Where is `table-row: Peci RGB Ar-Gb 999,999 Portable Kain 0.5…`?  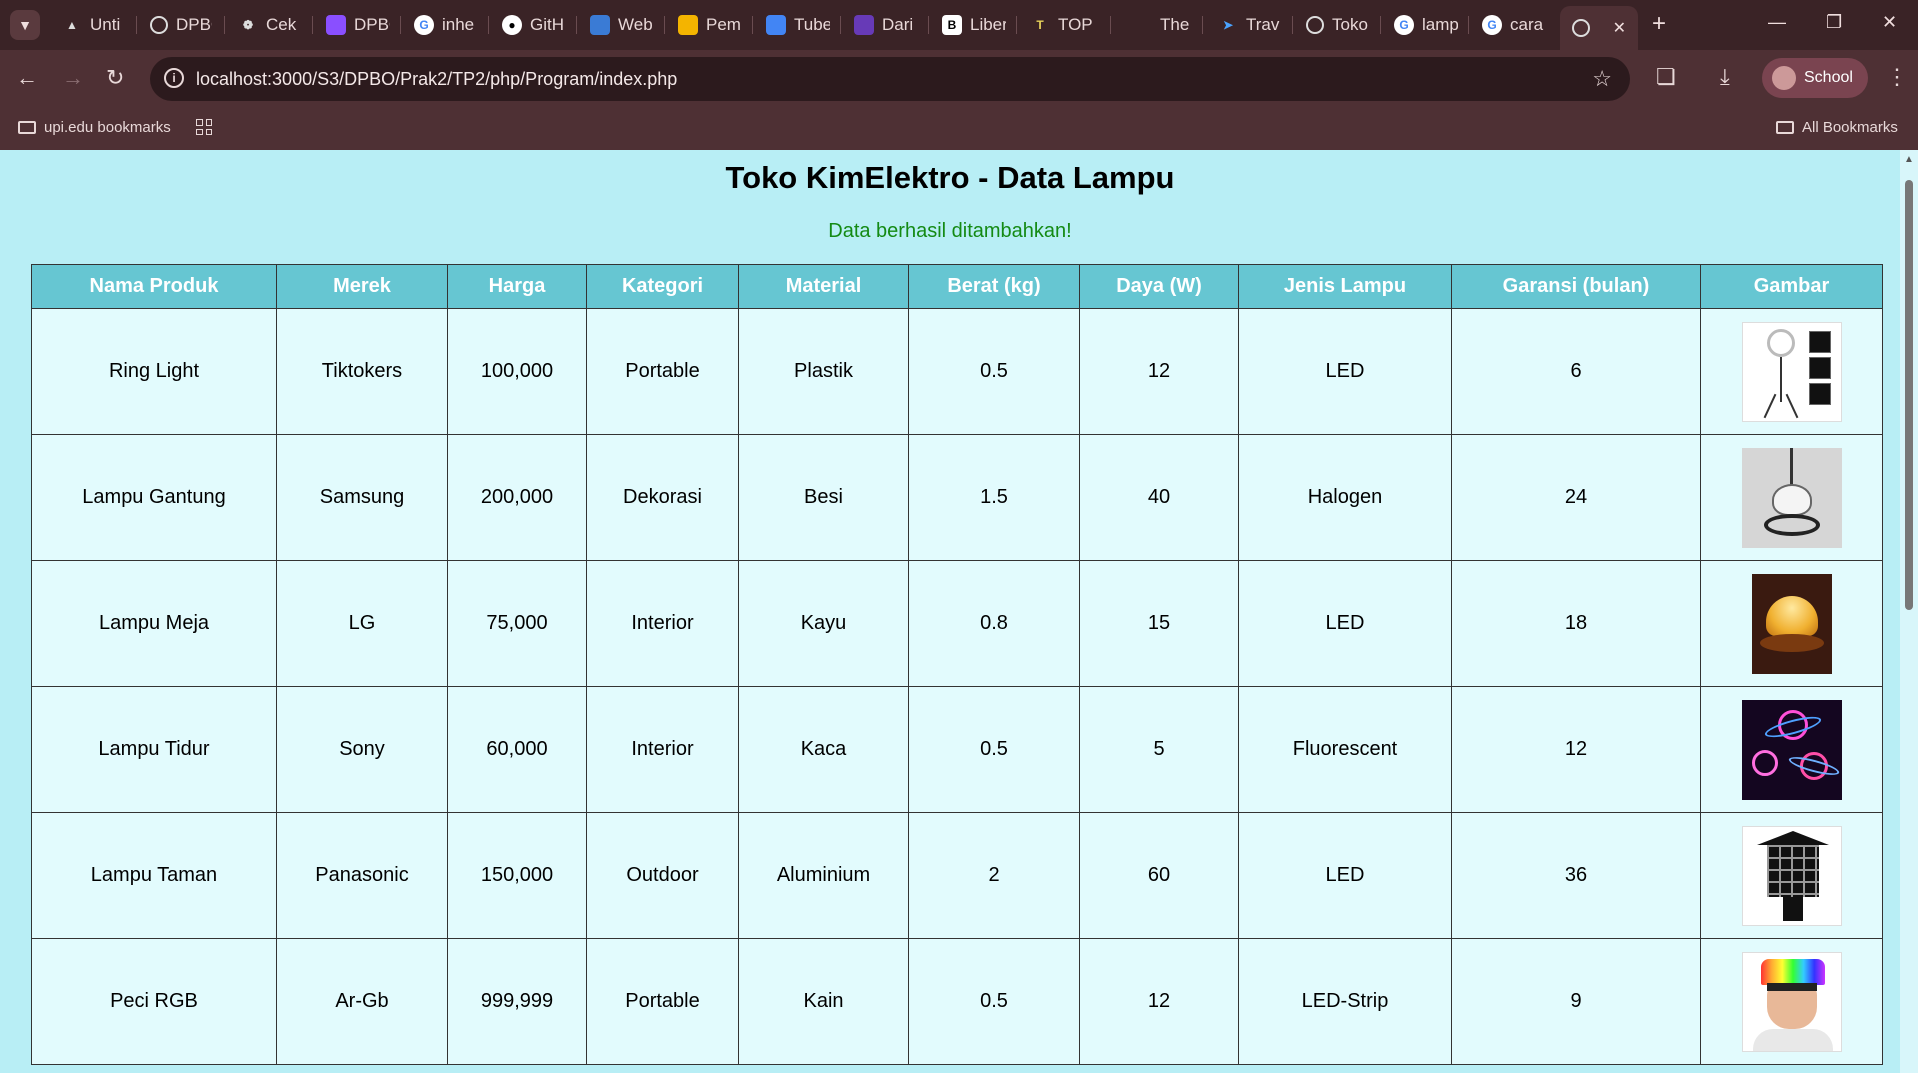
table-row: Peci RGB Ar-Gb 999,999 Portable Kain 0.5… is located at coordinates (957, 1001).